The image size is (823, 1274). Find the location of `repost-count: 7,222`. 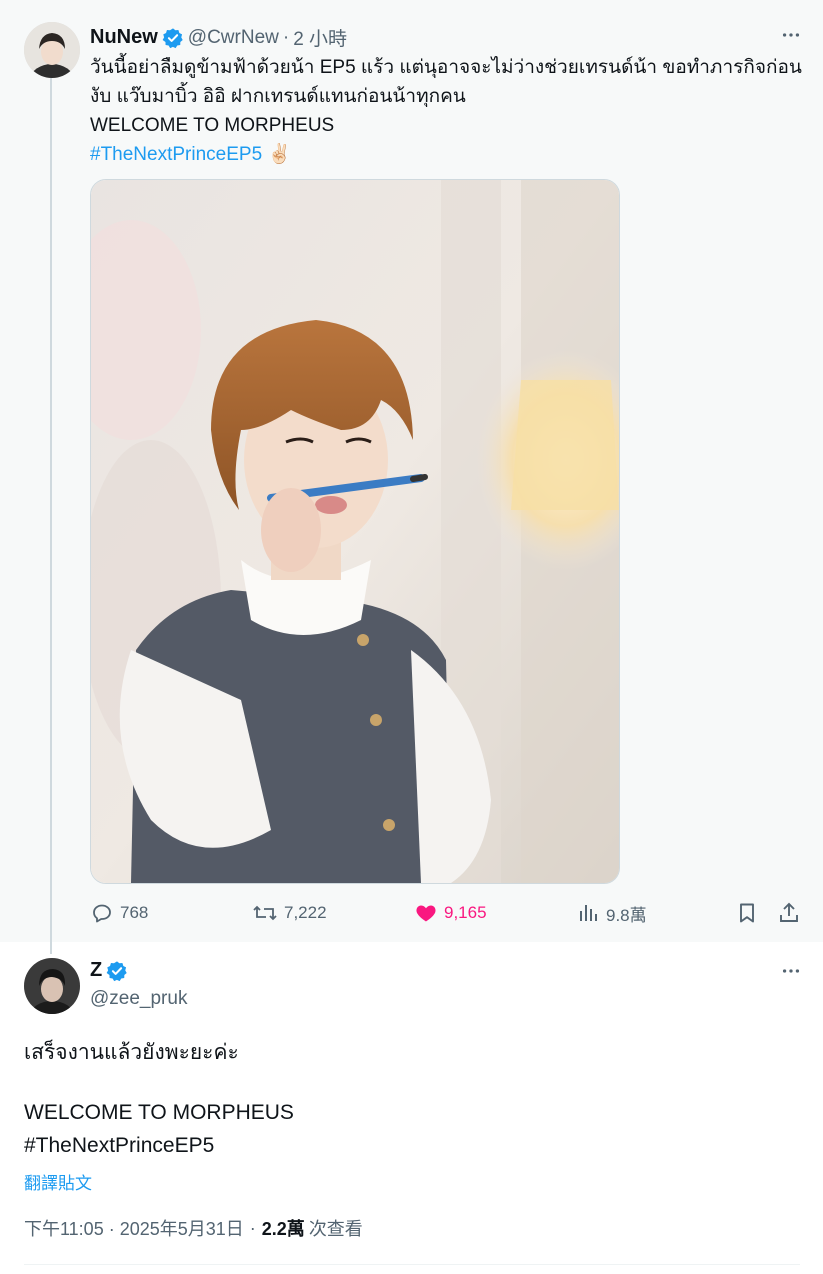

repost-count: 7,222 is located at coordinates (305, 912).